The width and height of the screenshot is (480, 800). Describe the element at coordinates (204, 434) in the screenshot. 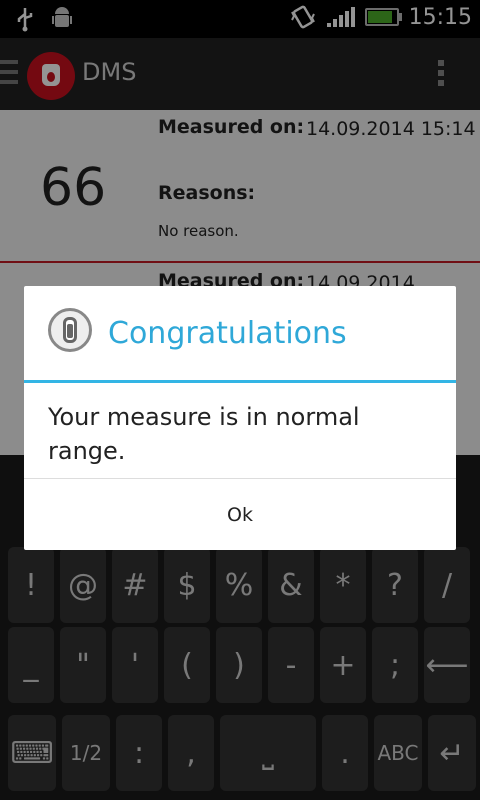

I see `dialog-message: Your measure is in normal range.` at that location.